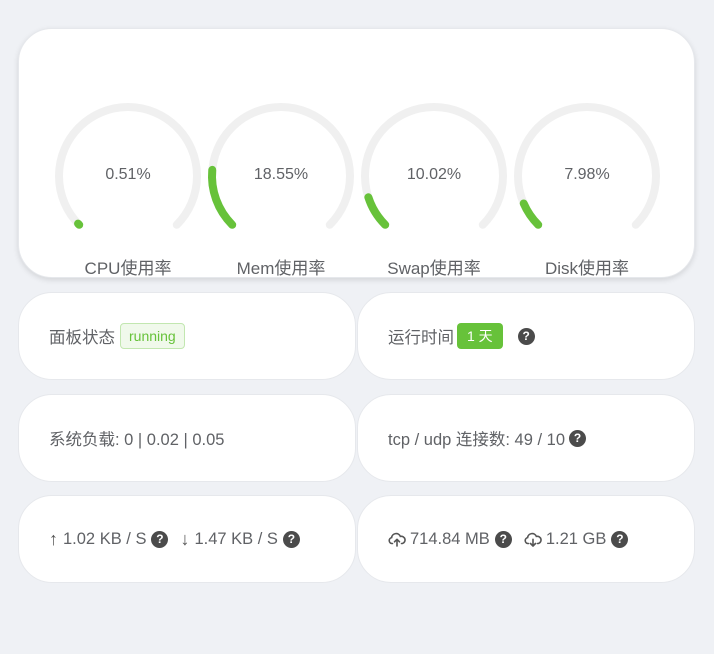 This screenshot has height=654, width=714. Describe the element at coordinates (152, 336) in the screenshot. I see `status-badge: running` at that location.